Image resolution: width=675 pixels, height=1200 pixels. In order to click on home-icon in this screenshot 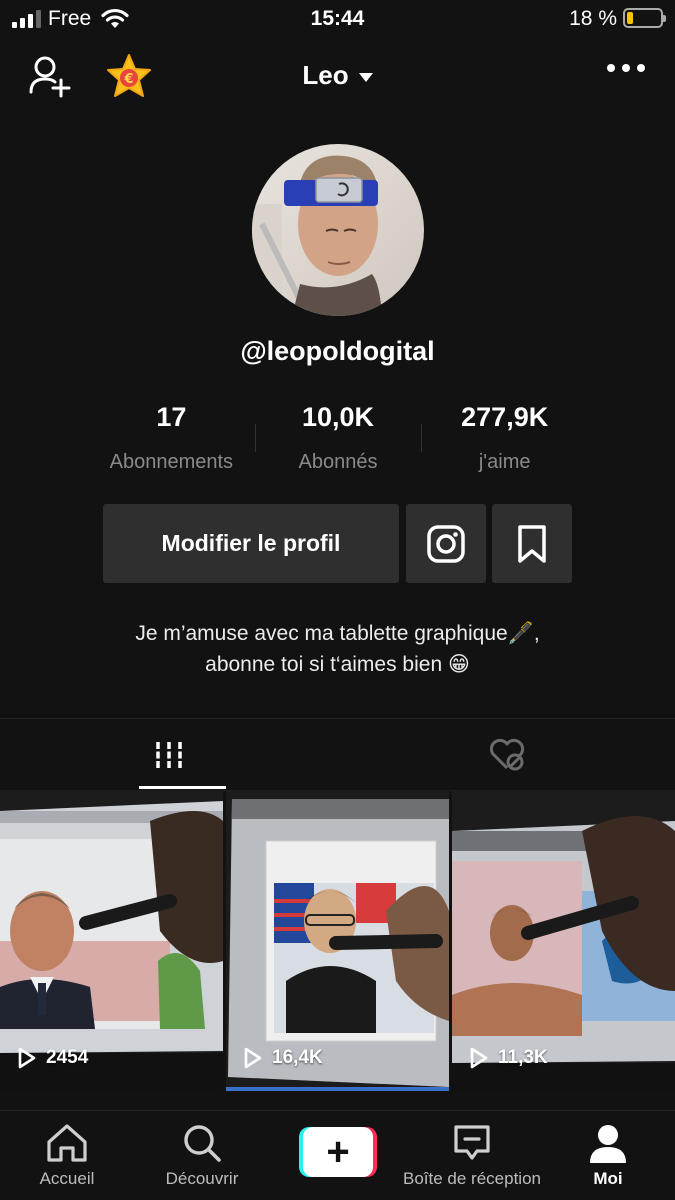, I will do `click(67, 1143)`.